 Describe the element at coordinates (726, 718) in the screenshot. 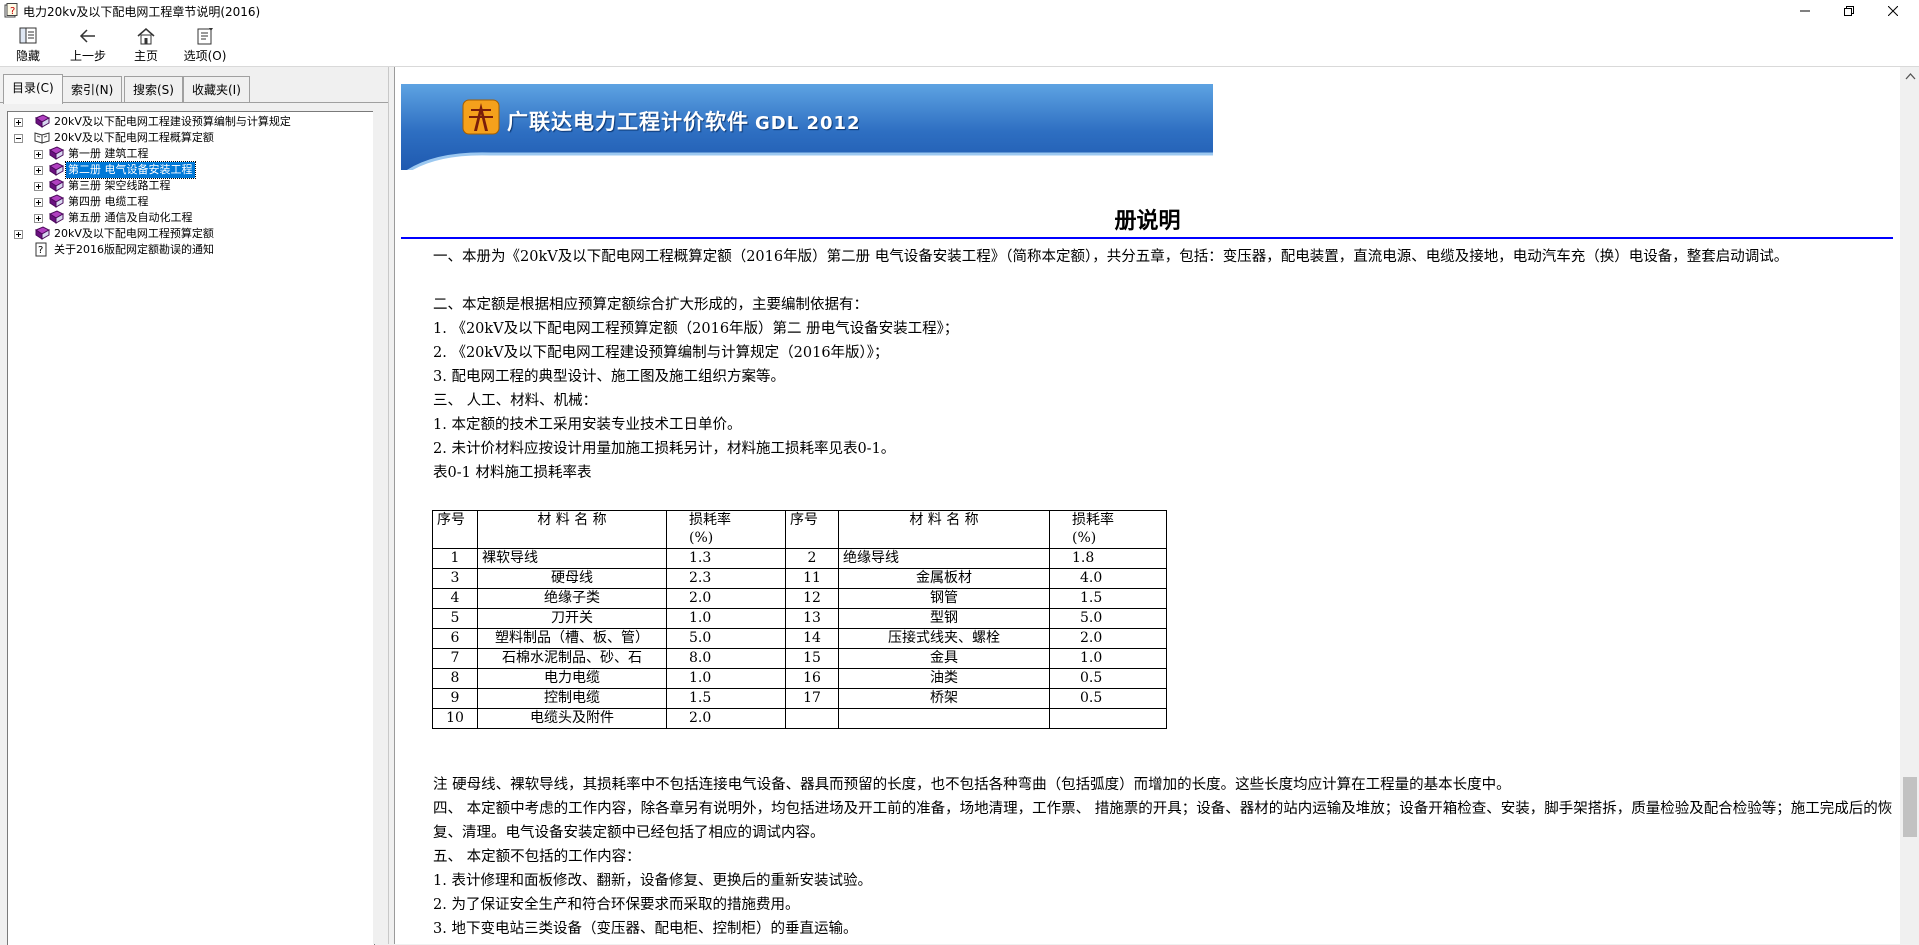

I see `table-cell: 2.0` at that location.